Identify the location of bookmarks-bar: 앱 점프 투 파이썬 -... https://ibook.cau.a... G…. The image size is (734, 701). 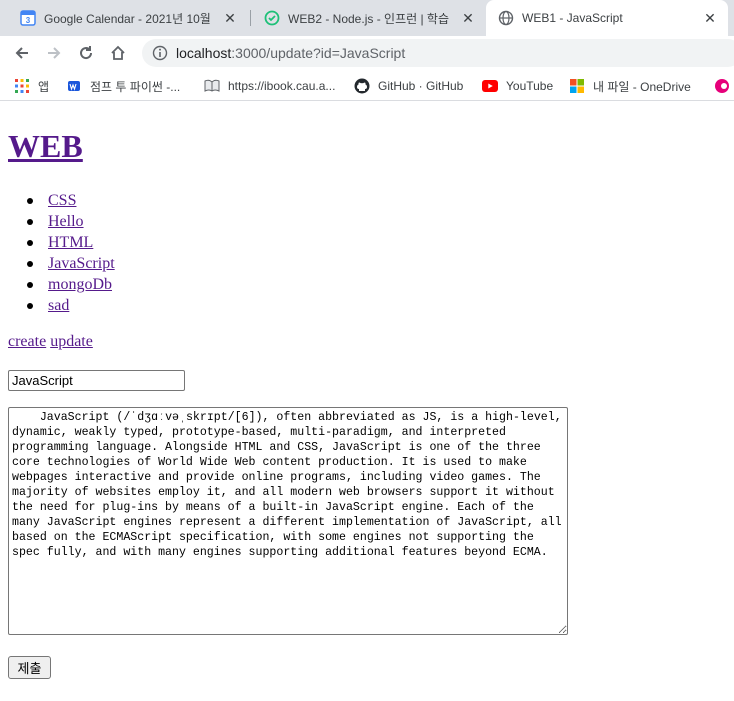
(367, 85).